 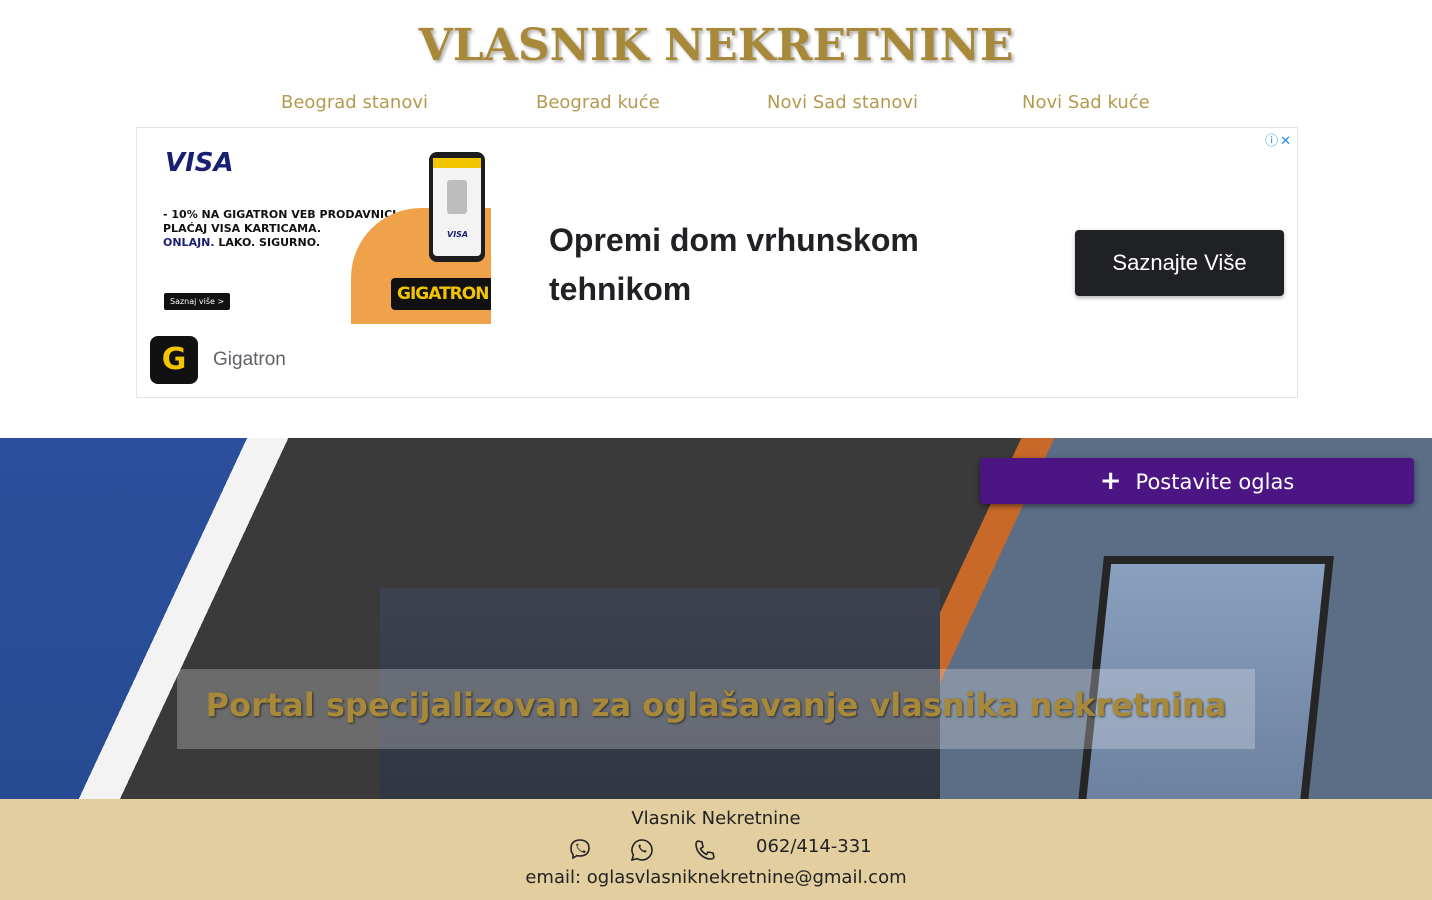 What do you see at coordinates (174, 360) in the screenshot?
I see `gigatron-logo-icon: G` at bounding box center [174, 360].